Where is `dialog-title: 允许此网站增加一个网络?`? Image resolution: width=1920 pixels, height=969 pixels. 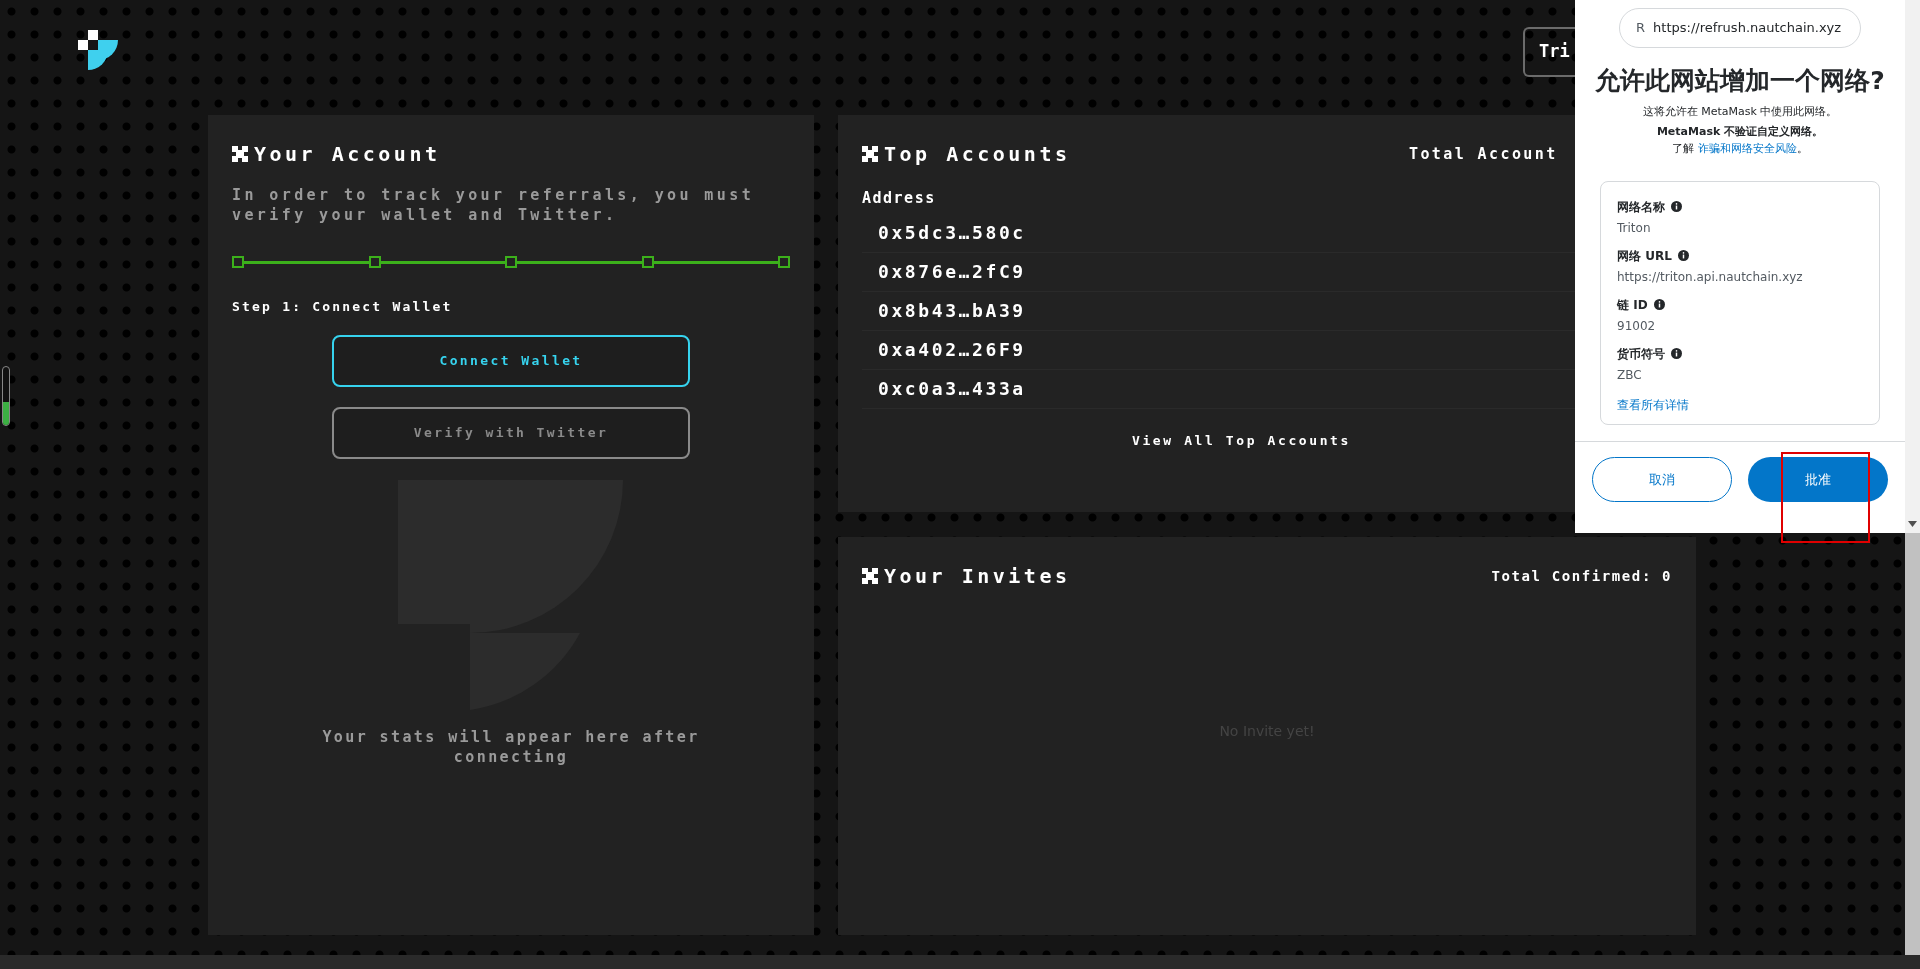
dialog-title: 允许此网站增加一个网络? is located at coordinates (1740, 81).